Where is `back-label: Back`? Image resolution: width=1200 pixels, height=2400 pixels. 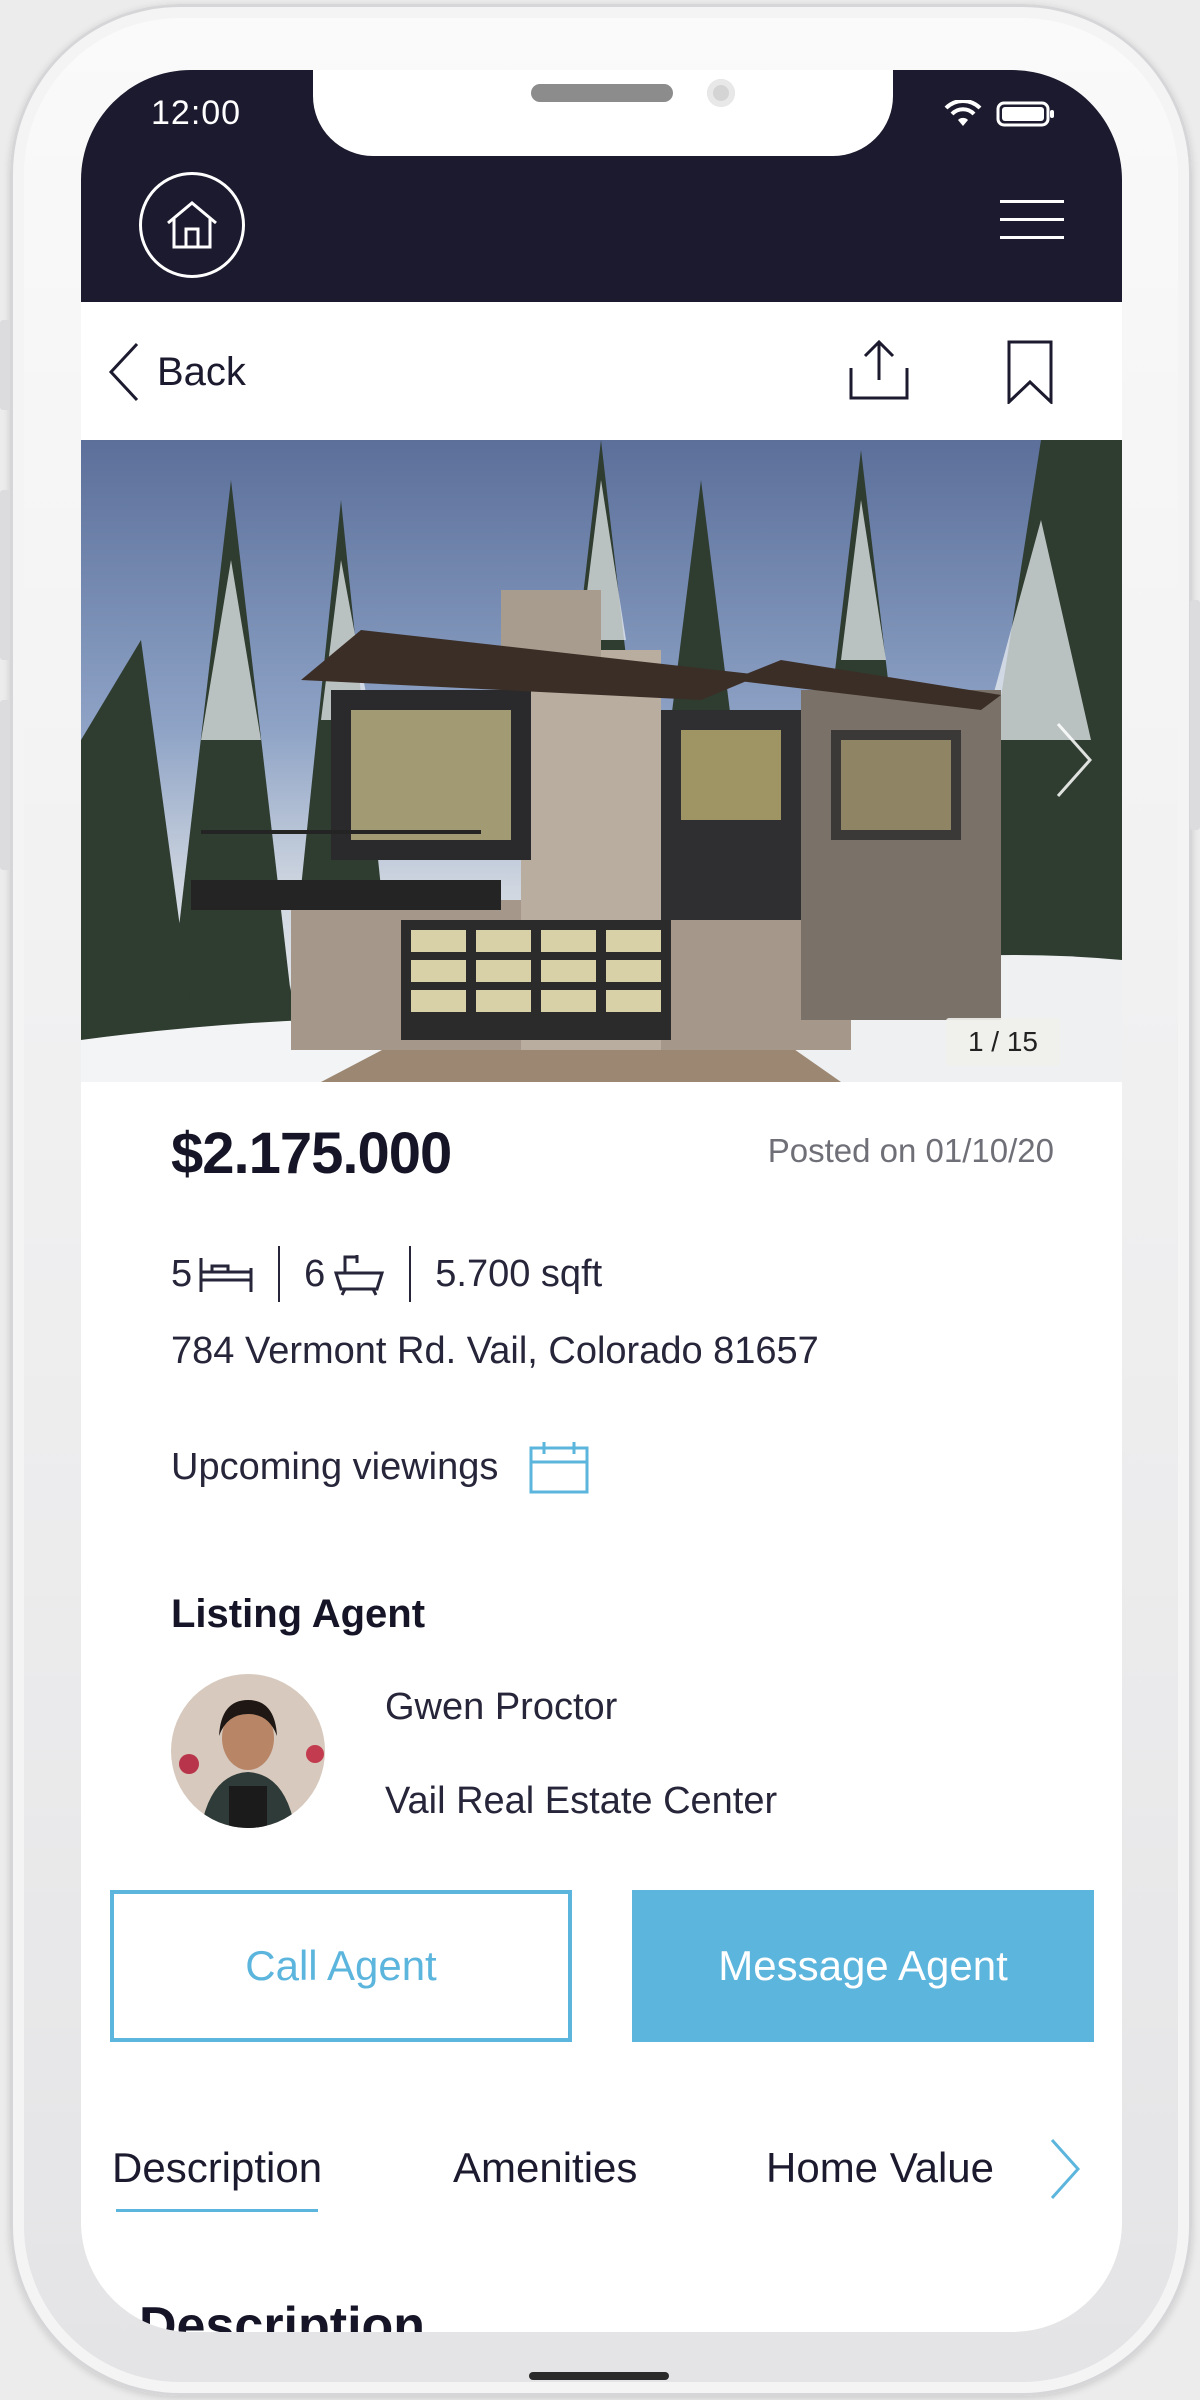
back-label: Back is located at coordinates (201, 371).